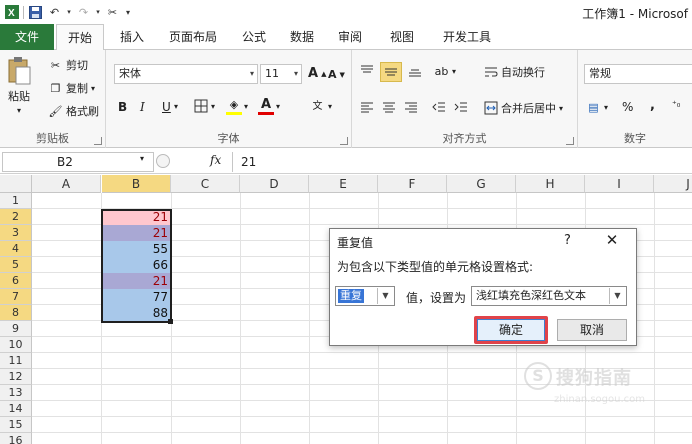  Describe the element at coordinates (78, 162) in the screenshot. I see `name-box: B2` at that location.